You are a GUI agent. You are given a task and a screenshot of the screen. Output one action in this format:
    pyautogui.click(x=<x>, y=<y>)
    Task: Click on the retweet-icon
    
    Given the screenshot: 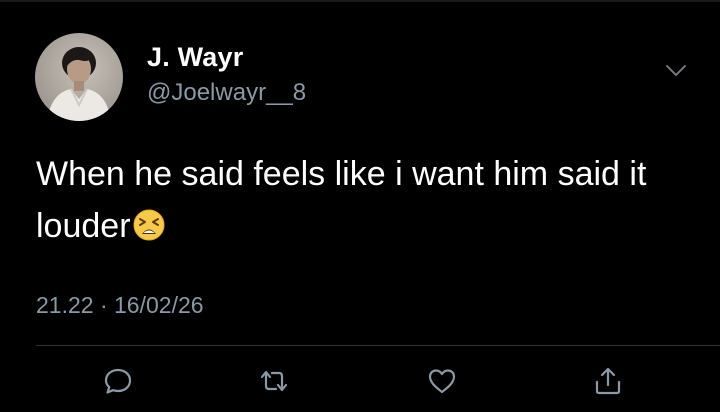 What is the action you would take?
    pyautogui.click(x=274, y=381)
    